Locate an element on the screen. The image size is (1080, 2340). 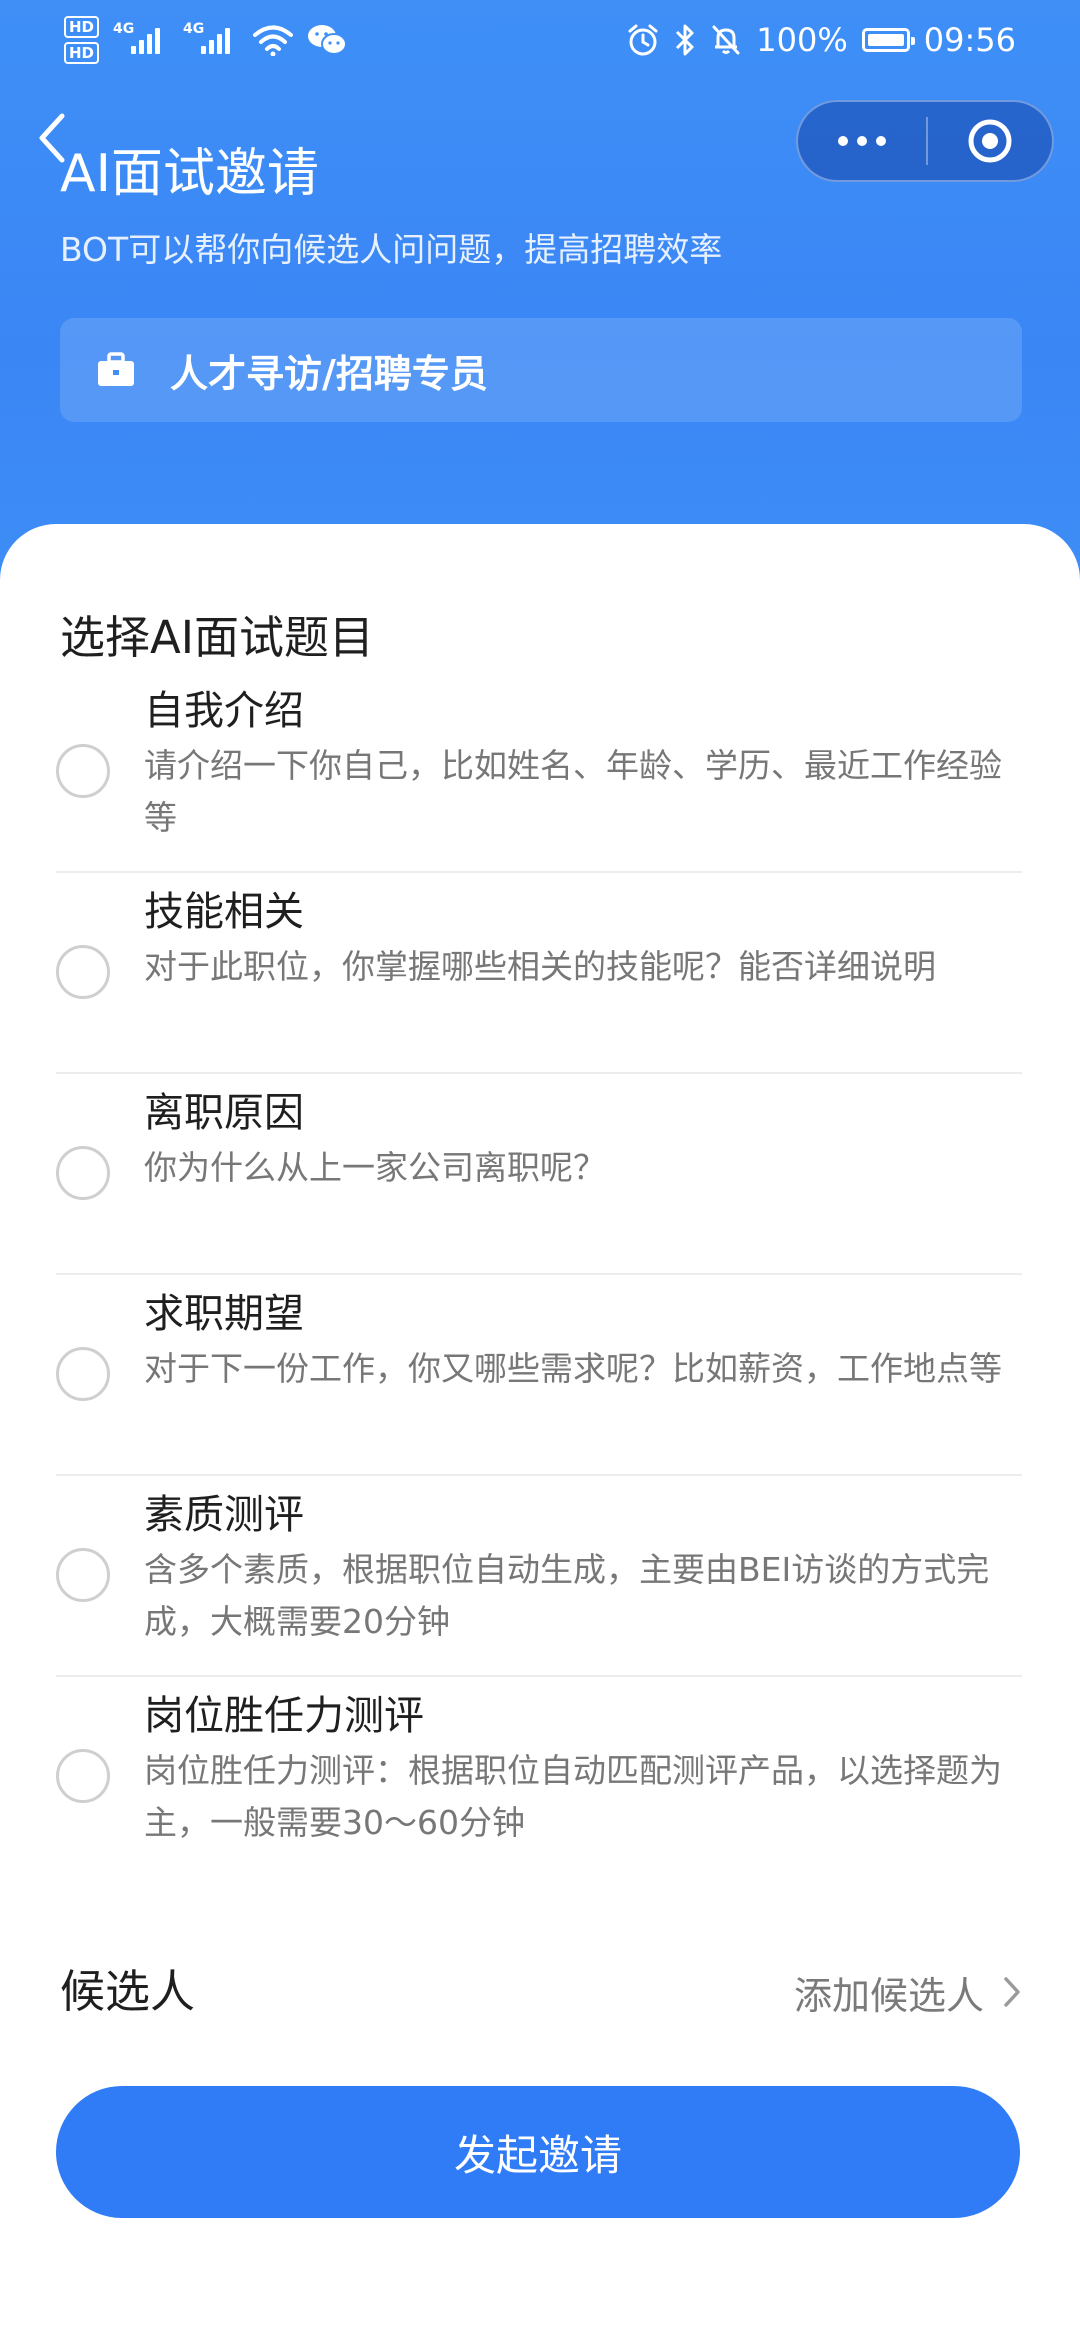
candidate-label: 候选人 is located at coordinates (128, 1991).